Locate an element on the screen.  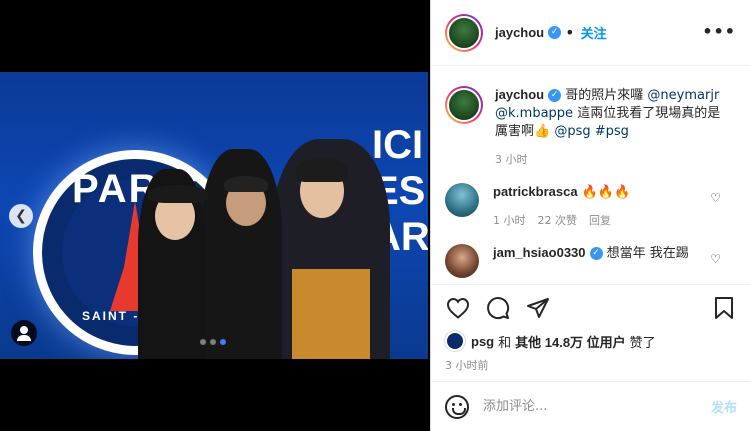
comment-row: patrickbrasca 🔥🔥🔥 1 小时 22 次赞 回复 ♡ is located at coordinates (591, 206).